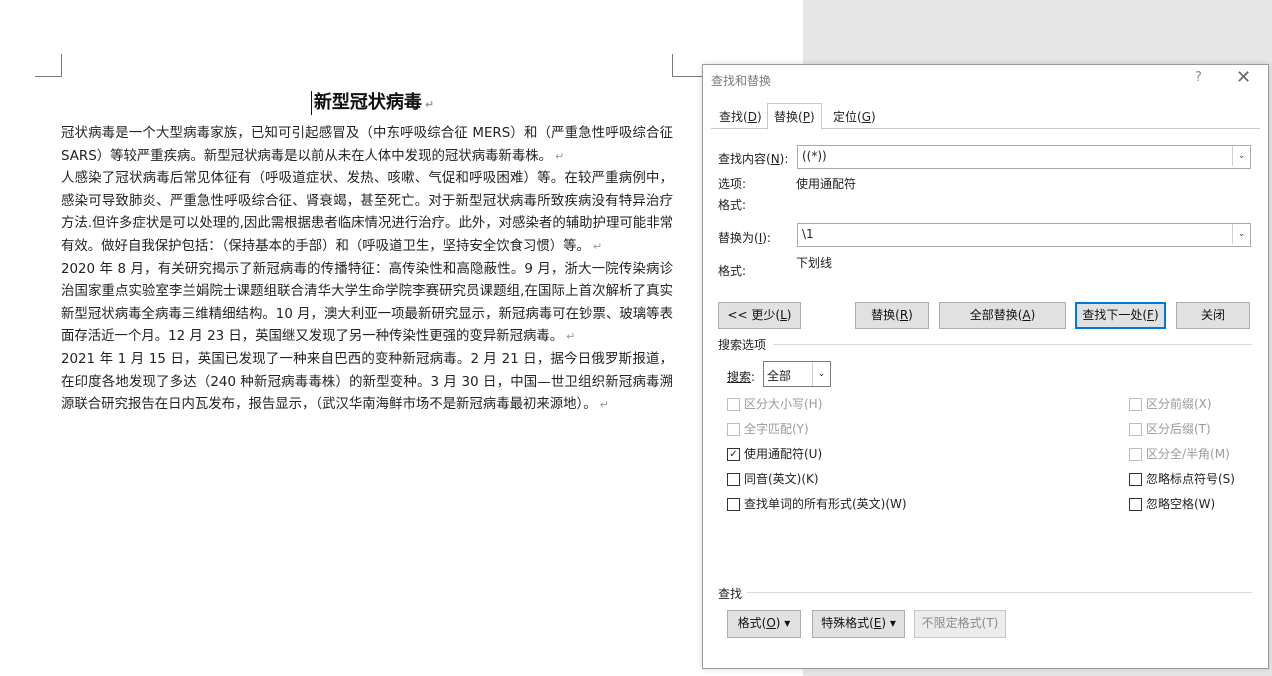 This screenshot has height=676, width=1272. I want to click on checkbox-option: 区分前缀(X), so click(1170, 404).